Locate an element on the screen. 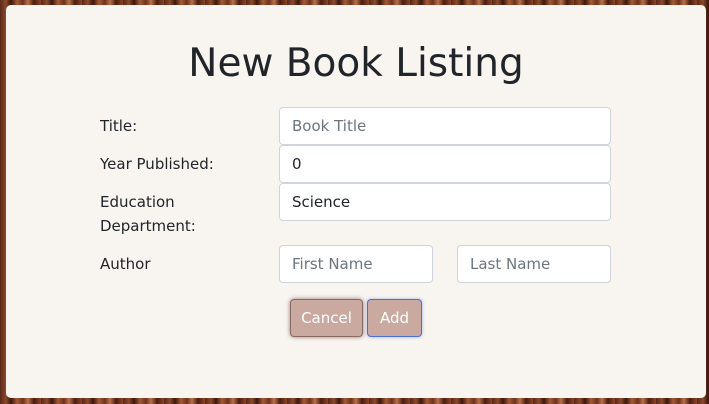  title-label: Title: is located at coordinates (119, 126).